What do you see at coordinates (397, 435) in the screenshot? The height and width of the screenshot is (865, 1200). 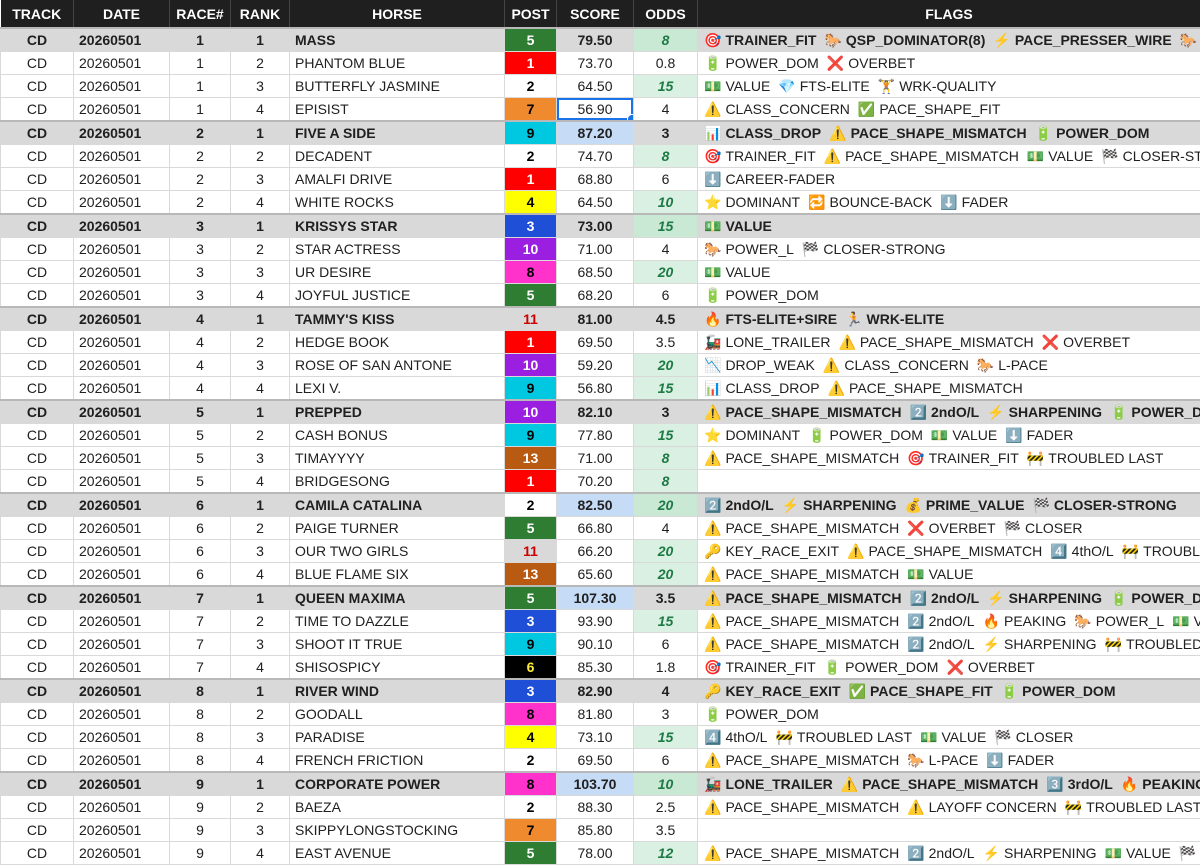 I see `horse-cell: CASH BONUS` at bounding box center [397, 435].